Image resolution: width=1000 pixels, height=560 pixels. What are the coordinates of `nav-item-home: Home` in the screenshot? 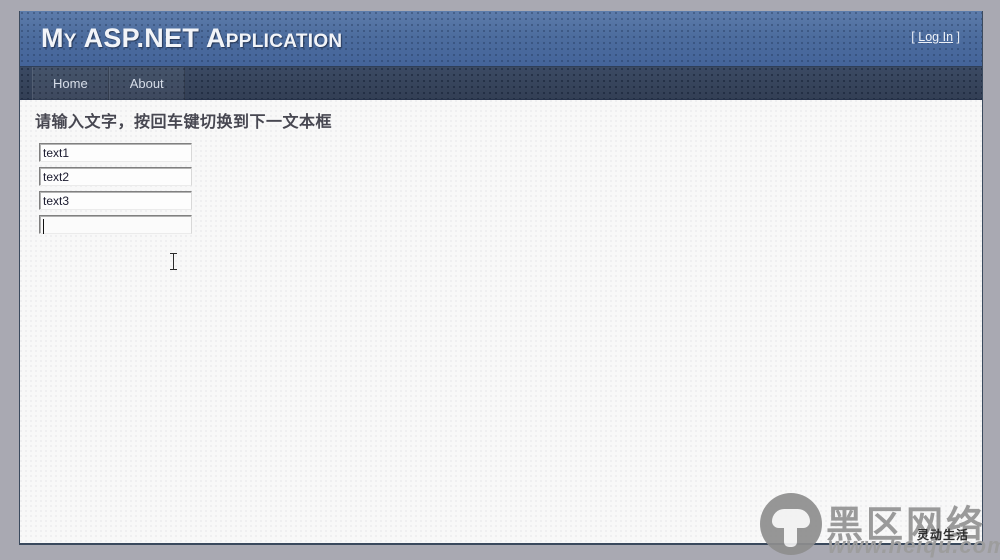 It's located at (70, 83).